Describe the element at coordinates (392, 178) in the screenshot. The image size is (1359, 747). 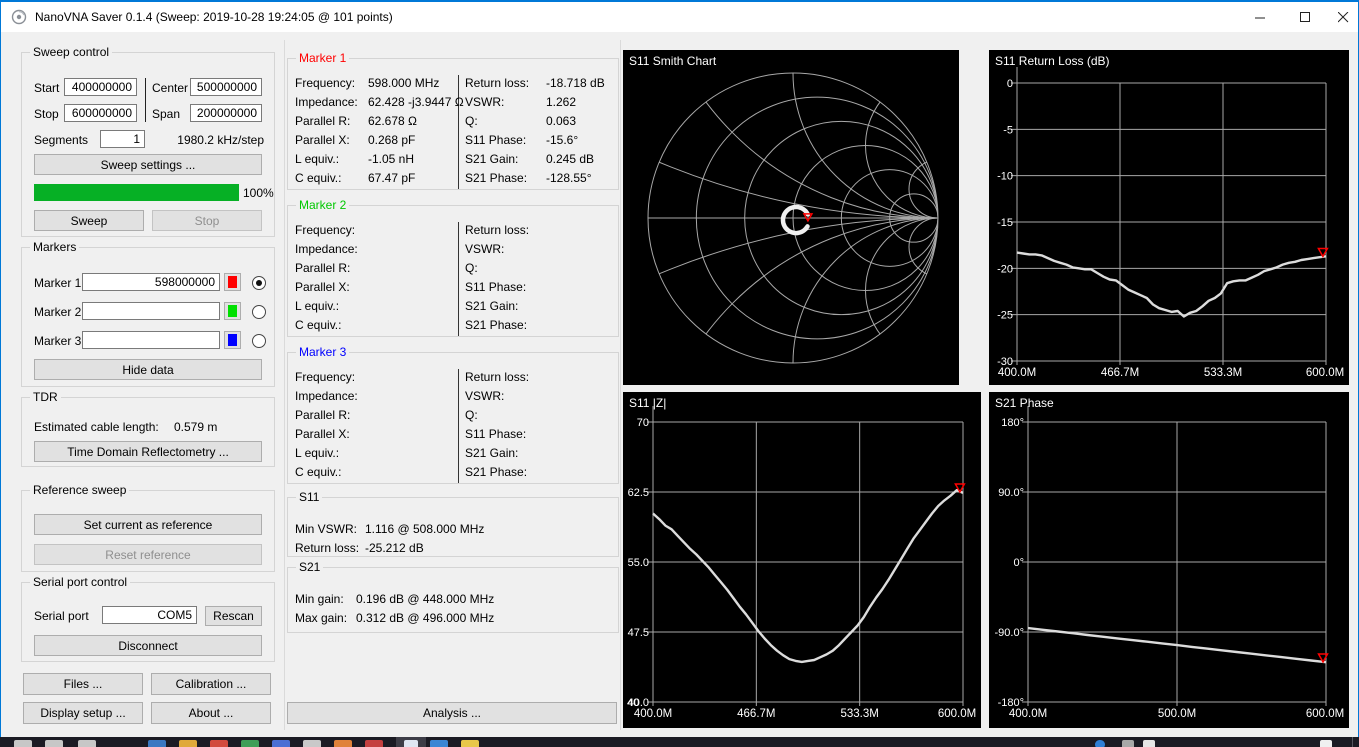
I see `field-value: 67.47 pF` at that location.